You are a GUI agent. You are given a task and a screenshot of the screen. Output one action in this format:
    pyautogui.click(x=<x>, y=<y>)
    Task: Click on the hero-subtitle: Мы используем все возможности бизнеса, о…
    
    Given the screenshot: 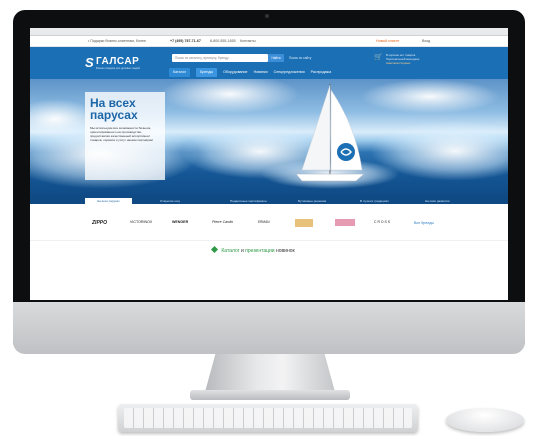 What is the action you would take?
    pyautogui.click(x=121, y=134)
    